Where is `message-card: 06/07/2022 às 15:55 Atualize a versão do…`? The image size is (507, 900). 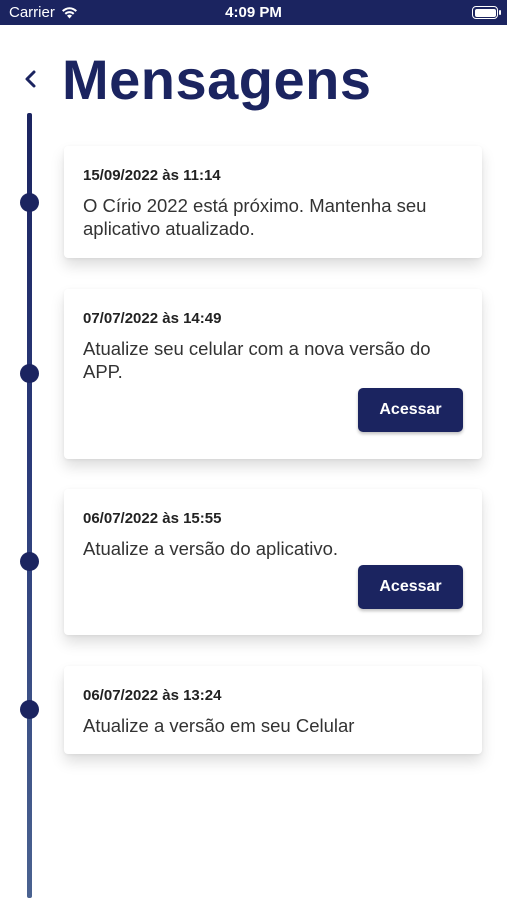
message-card: 06/07/2022 às 15:55 Atualize a versão do… is located at coordinates (273, 562).